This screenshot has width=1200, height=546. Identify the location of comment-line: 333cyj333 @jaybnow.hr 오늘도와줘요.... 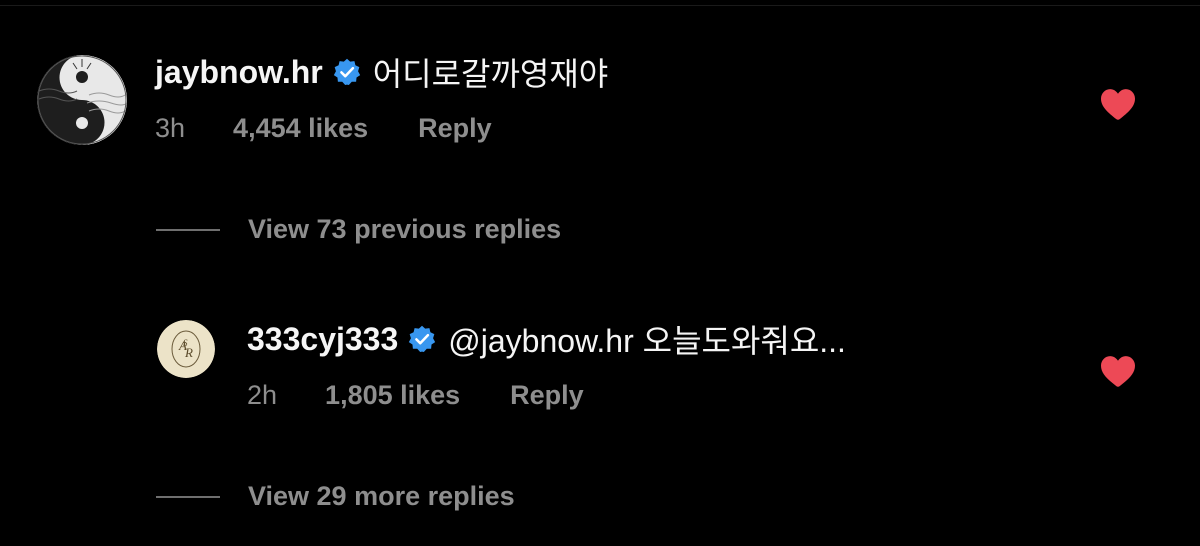
(546, 339).